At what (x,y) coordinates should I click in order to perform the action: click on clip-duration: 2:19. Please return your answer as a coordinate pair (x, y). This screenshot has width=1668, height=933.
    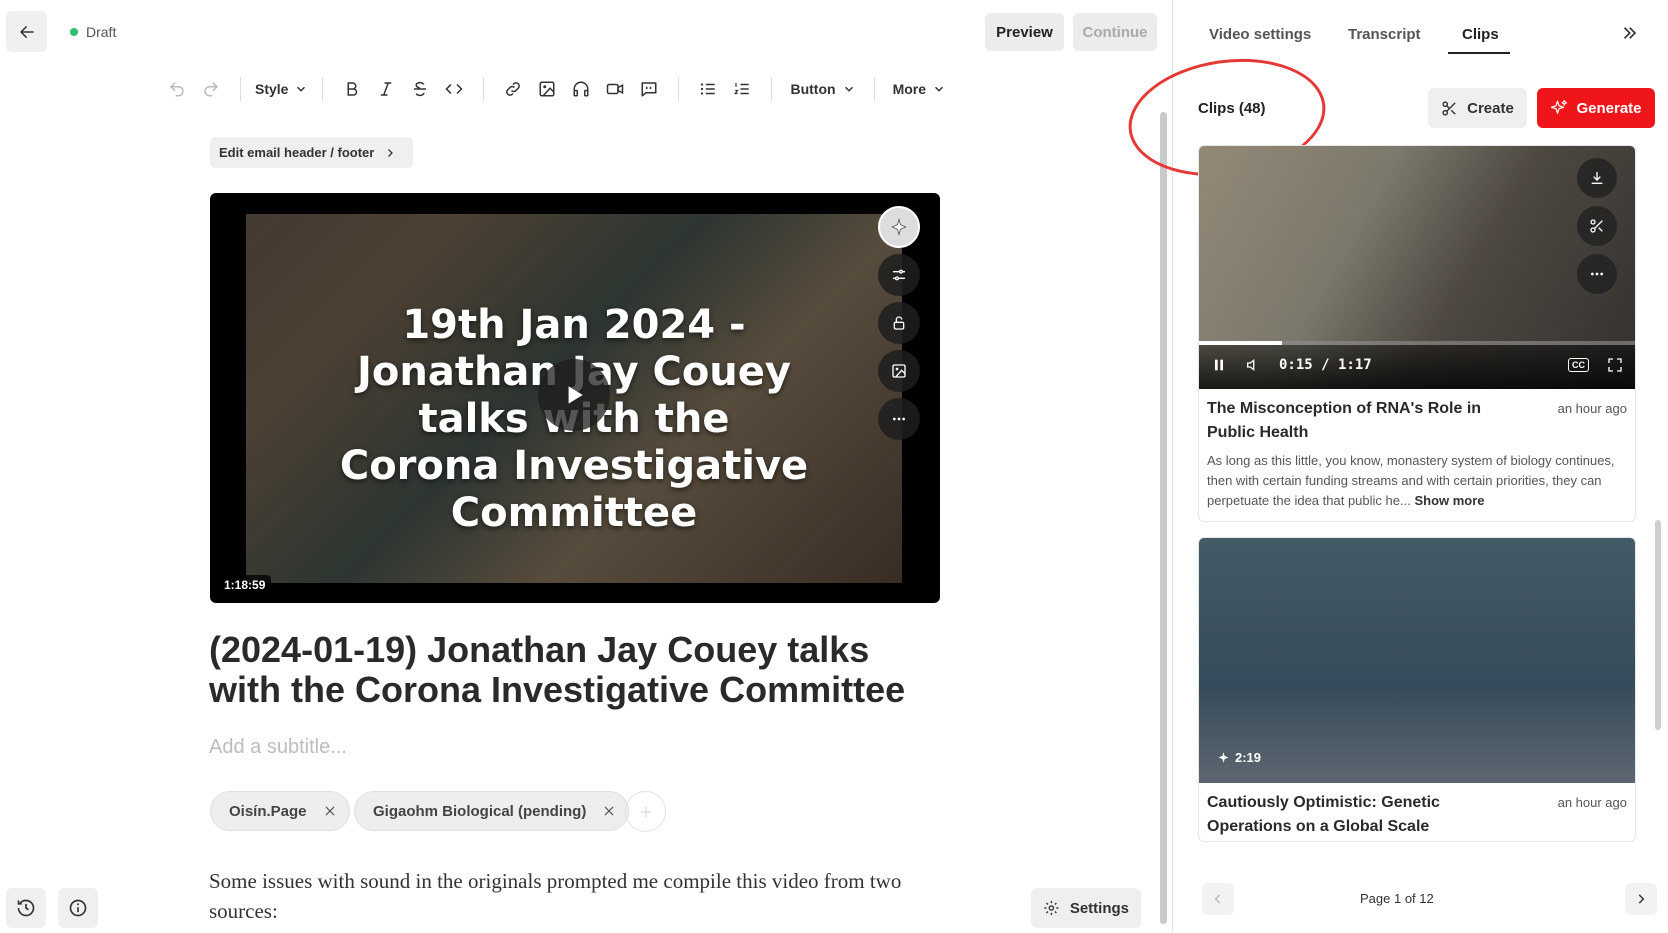
    Looking at the image, I should click on (1239, 757).